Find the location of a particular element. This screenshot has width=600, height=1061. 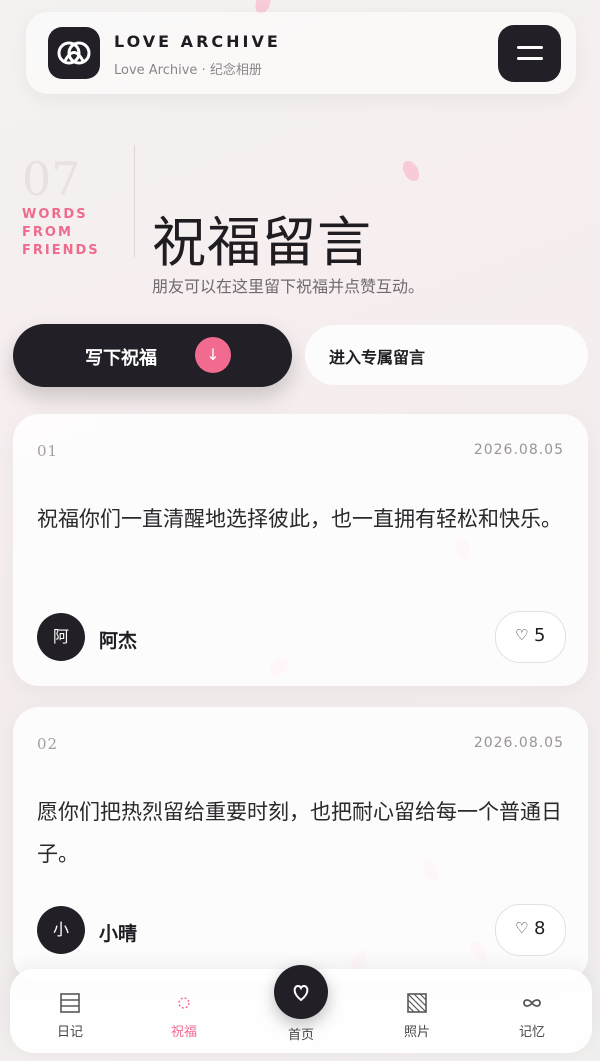

tab-home: 首页 is located at coordinates (301, 1009).